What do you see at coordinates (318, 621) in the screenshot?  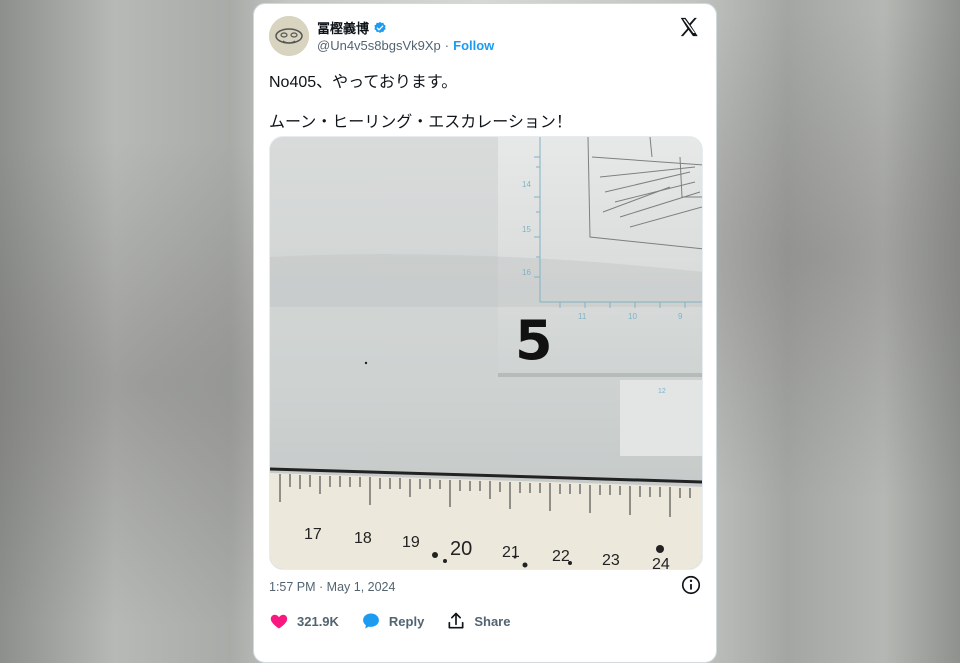 I see `like-count: 321.9K` at bounding box center [318, 621].